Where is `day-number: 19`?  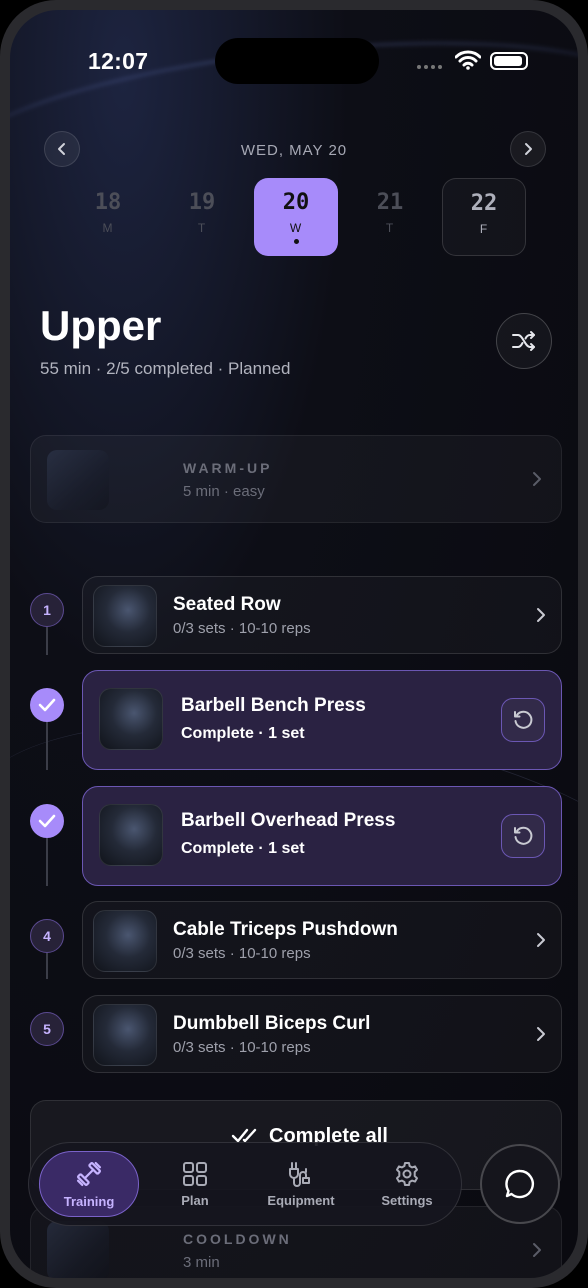 day-number: 19 is located at coordinates (202, 202).